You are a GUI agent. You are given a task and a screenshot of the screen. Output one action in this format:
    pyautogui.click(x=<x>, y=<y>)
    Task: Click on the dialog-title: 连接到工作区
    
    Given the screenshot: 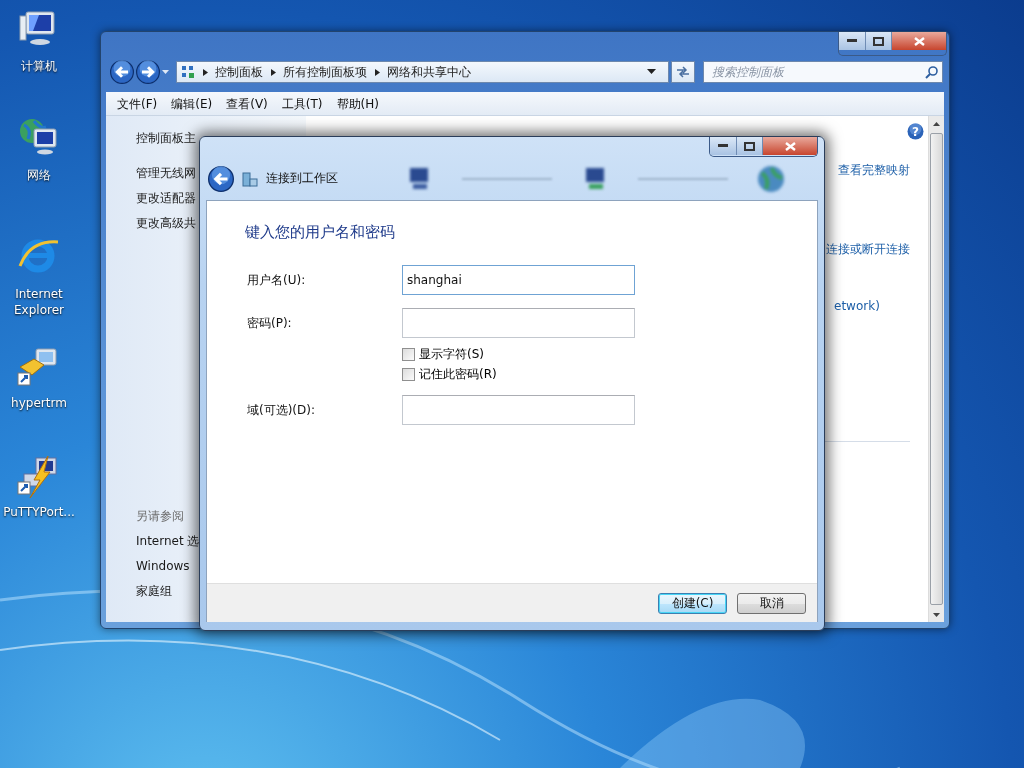 What is the action you would take?
    pyautogui.click(x=302, y=178)
    